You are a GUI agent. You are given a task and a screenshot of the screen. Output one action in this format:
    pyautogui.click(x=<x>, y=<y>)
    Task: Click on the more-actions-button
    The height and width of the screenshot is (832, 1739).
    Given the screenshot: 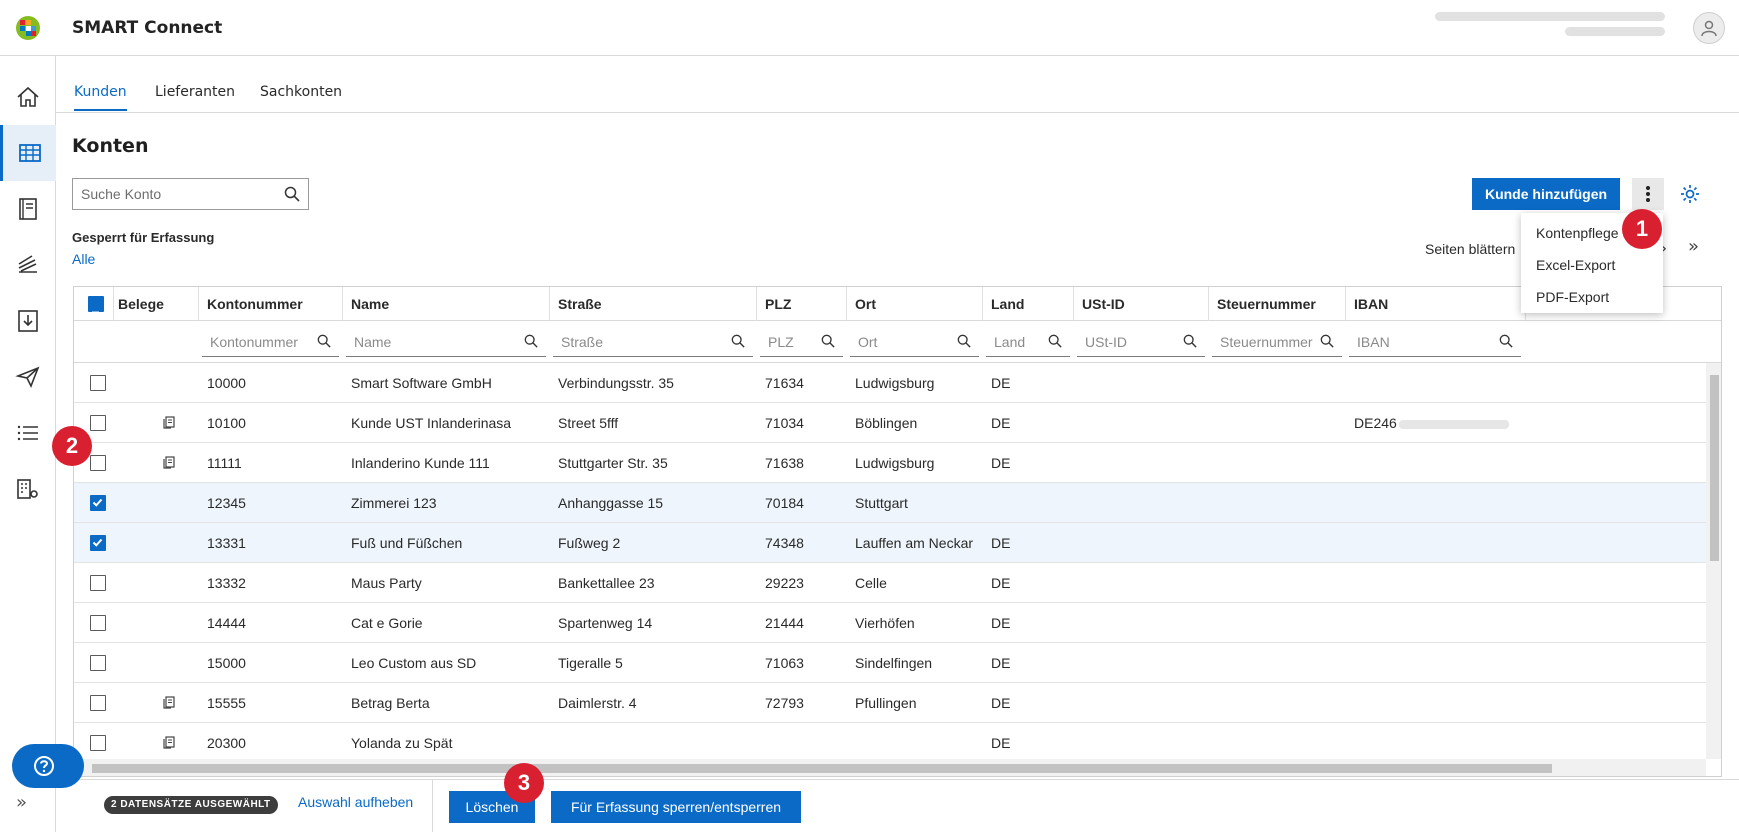 What is the action you would take?
    pyautogui.click(x=1648, y=194)
    